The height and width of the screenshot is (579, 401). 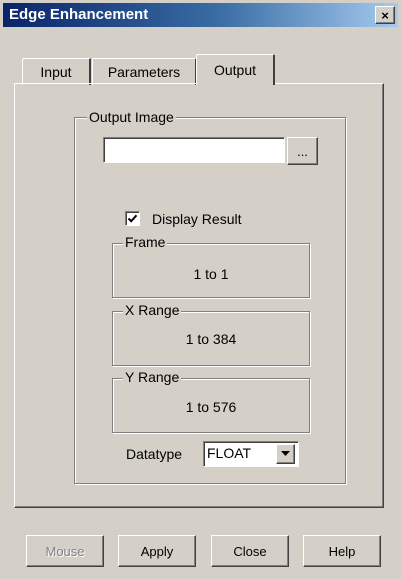 I want to click on tab-input: Input, so click(x=56, y=71).